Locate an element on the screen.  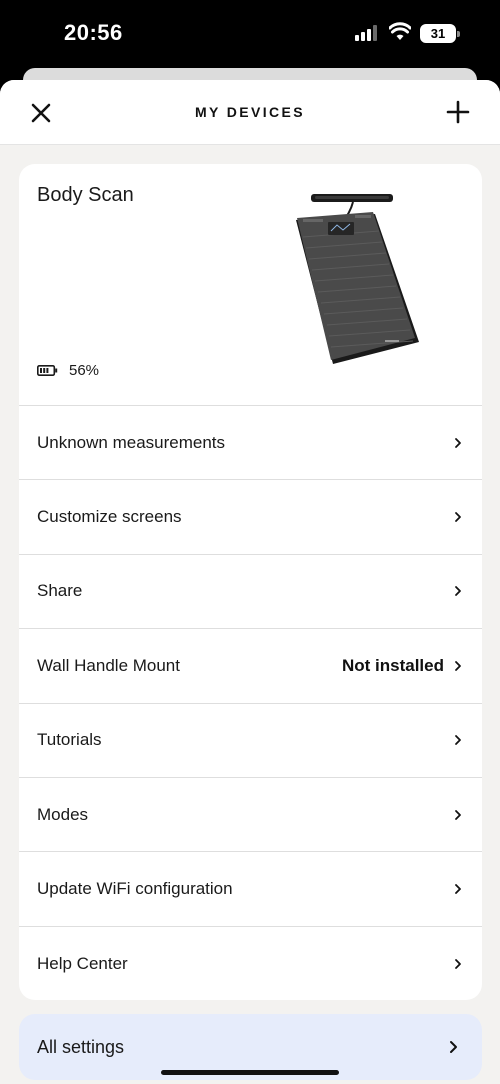
plus-icon is located at coordinates (458, 112).